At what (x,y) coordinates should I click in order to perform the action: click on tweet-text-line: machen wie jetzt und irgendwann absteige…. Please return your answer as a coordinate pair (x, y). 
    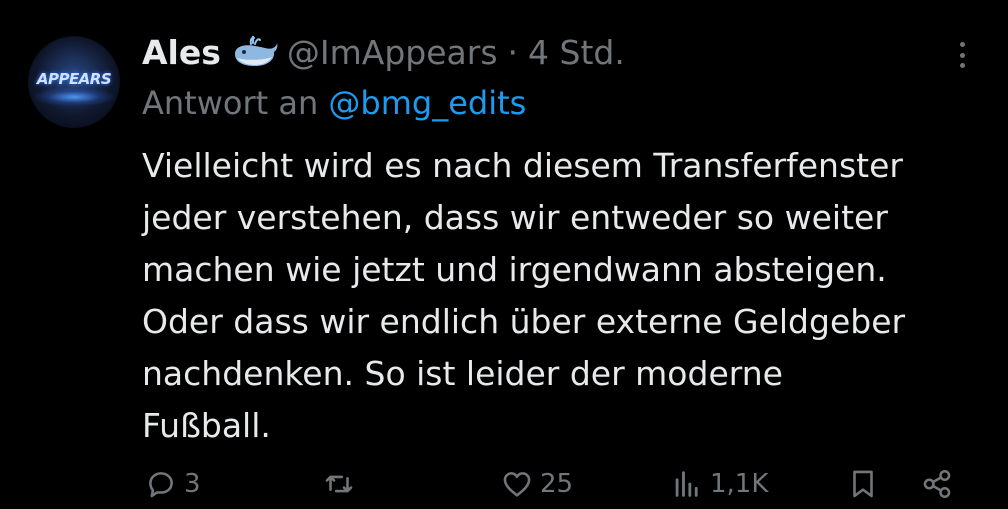
    Looking at the image, I should click on (514, 269).